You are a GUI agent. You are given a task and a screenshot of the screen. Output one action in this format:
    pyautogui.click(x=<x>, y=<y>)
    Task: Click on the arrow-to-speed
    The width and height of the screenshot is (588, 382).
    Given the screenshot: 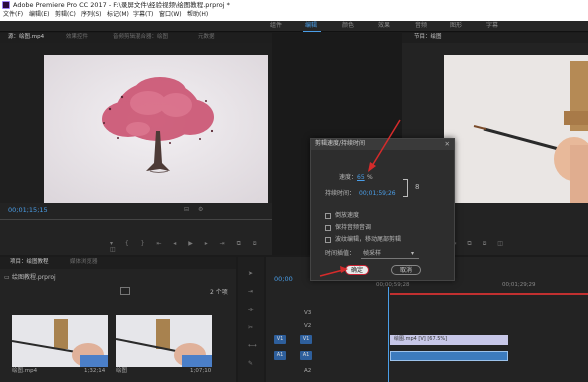 What is the action you would take?
    pyautogui.click(x=384, y=145)
    